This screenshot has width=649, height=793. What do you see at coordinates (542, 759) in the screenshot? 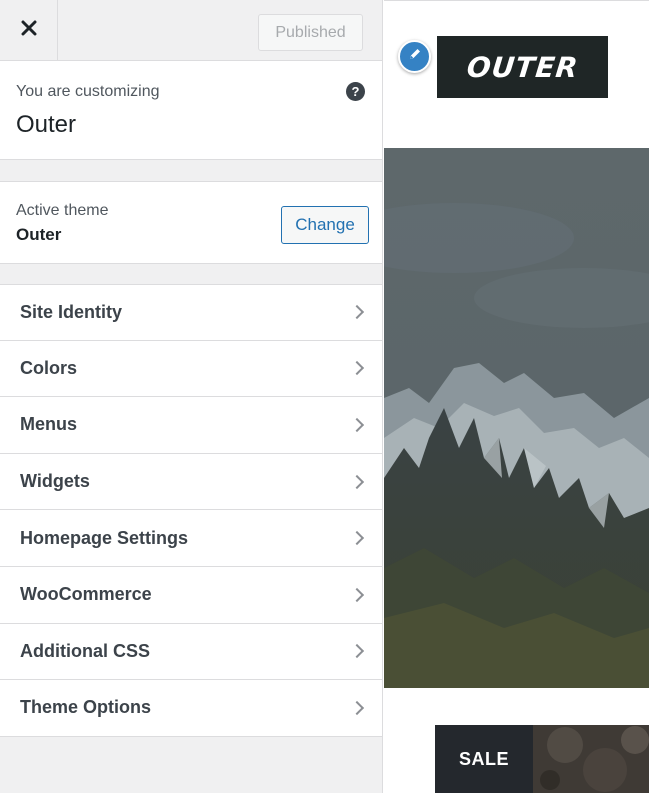
I see `sale-product-card: SALE` at bounding box center [542, 759].